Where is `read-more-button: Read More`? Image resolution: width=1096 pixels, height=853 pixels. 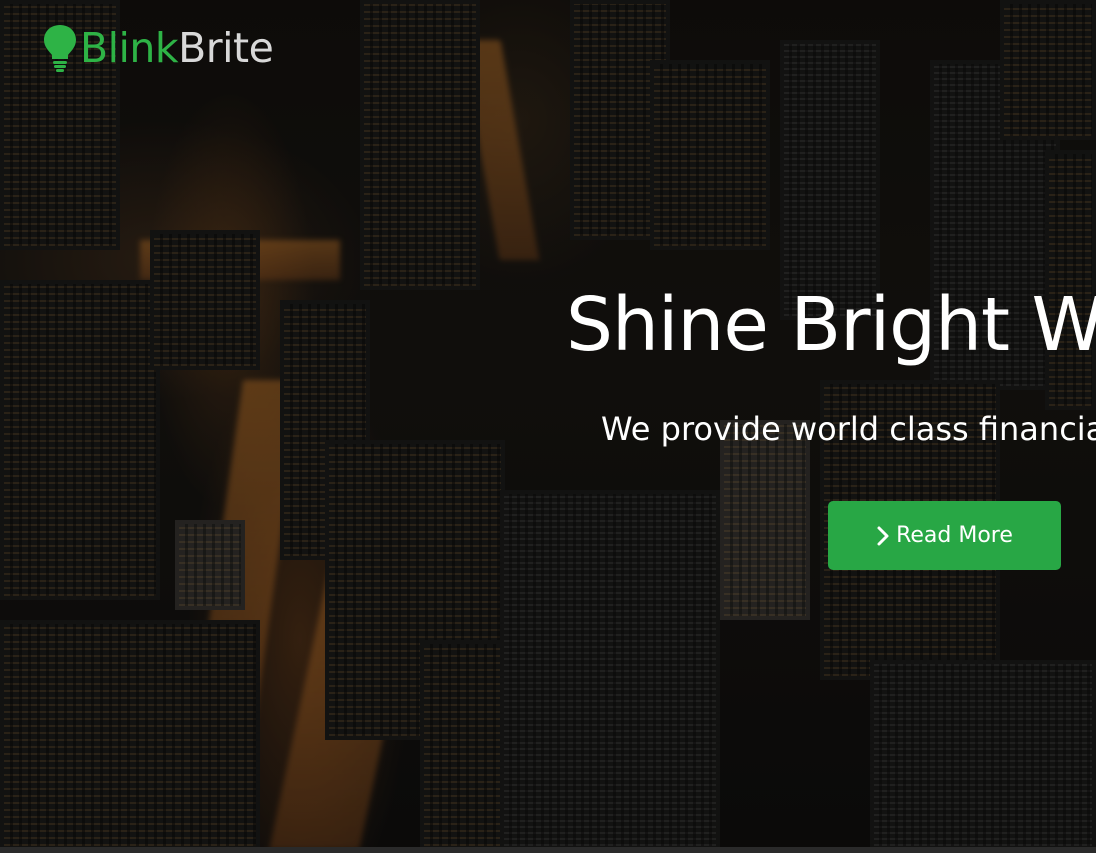
read-more-button: Read More is located at coordinates (944, 535).